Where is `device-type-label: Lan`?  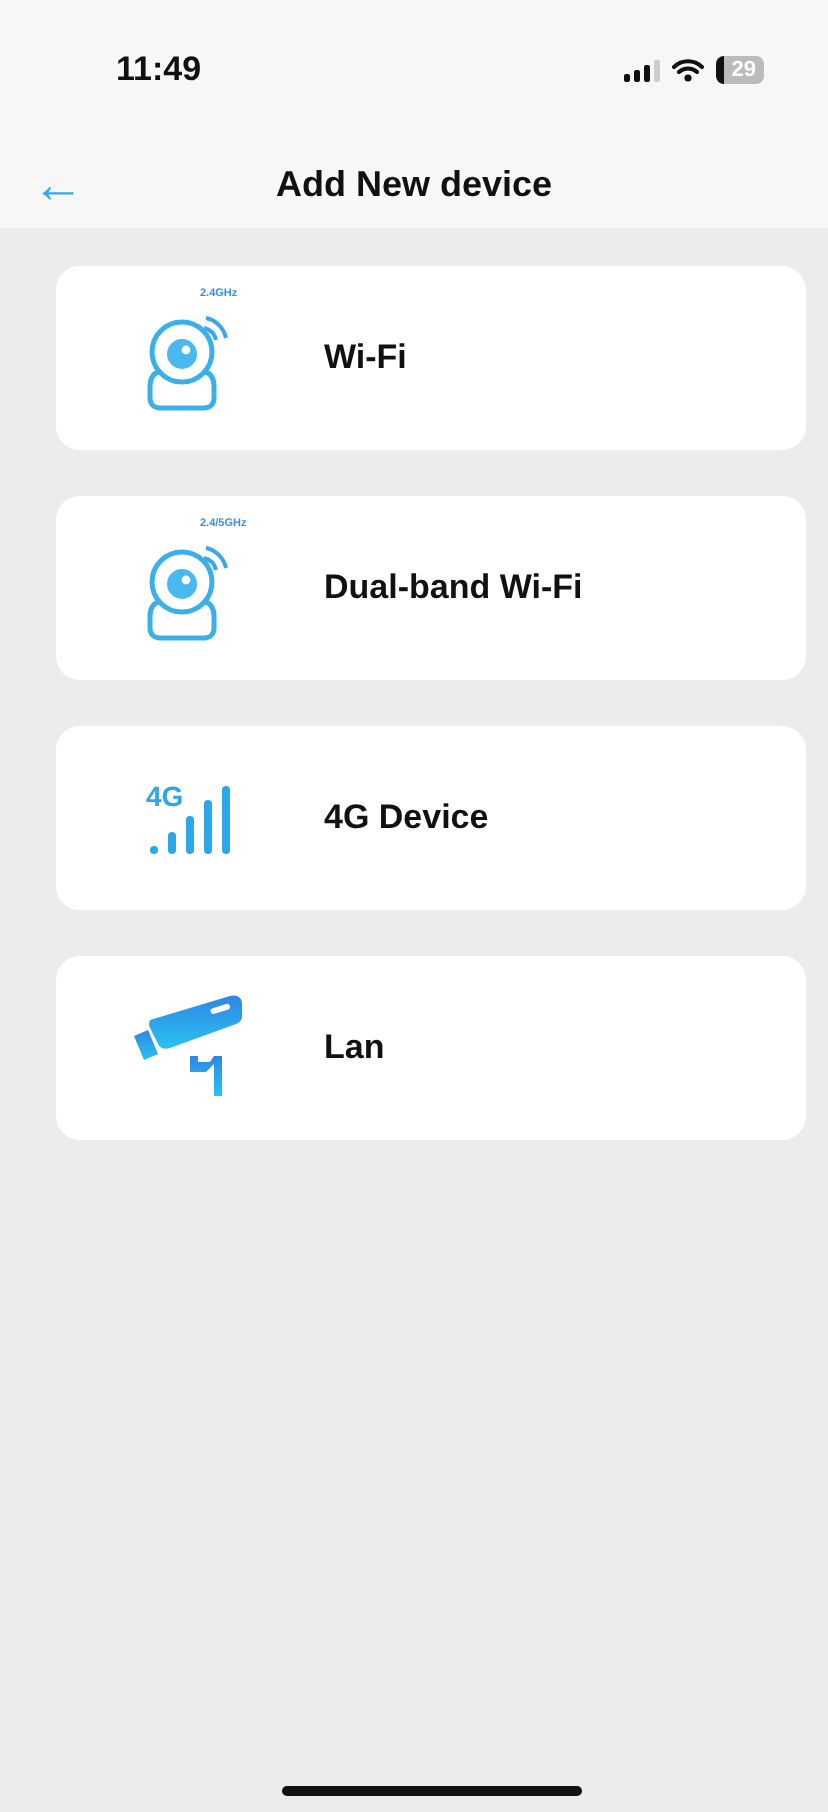 device-type-label: Lan is located at coordinates (354, 1048).